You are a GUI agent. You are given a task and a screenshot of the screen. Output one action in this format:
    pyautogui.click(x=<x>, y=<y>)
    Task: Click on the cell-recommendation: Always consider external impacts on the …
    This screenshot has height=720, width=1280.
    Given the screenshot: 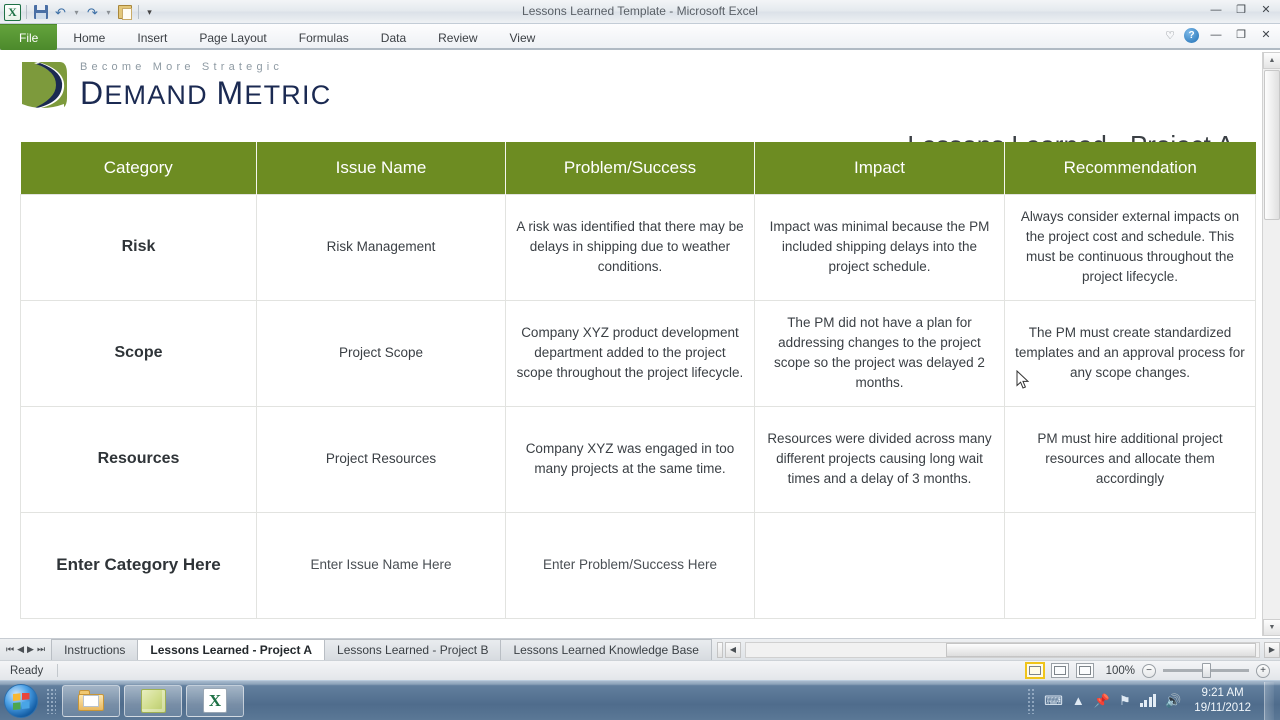 What is the action you would take?
    pyautogui.click(x=1130, y=247)
    